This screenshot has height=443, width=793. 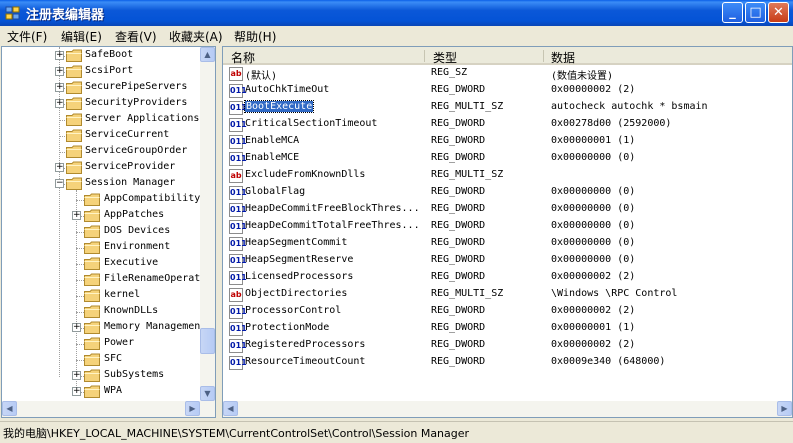 What do you see at coordinates (101, 328) in the screenshot?
I see `tree-item: + Memory Managemen` at bounding box center [101, 328].